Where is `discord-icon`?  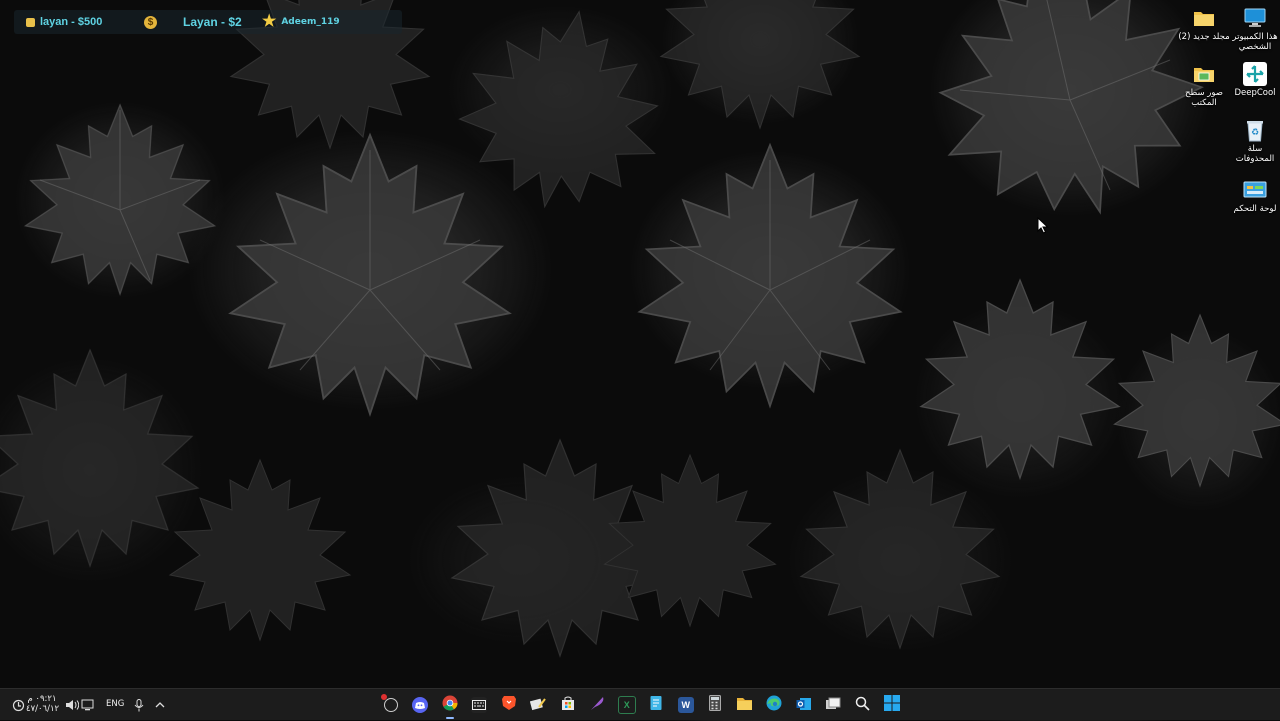 discord-icon is located at coordinates (420, 705).